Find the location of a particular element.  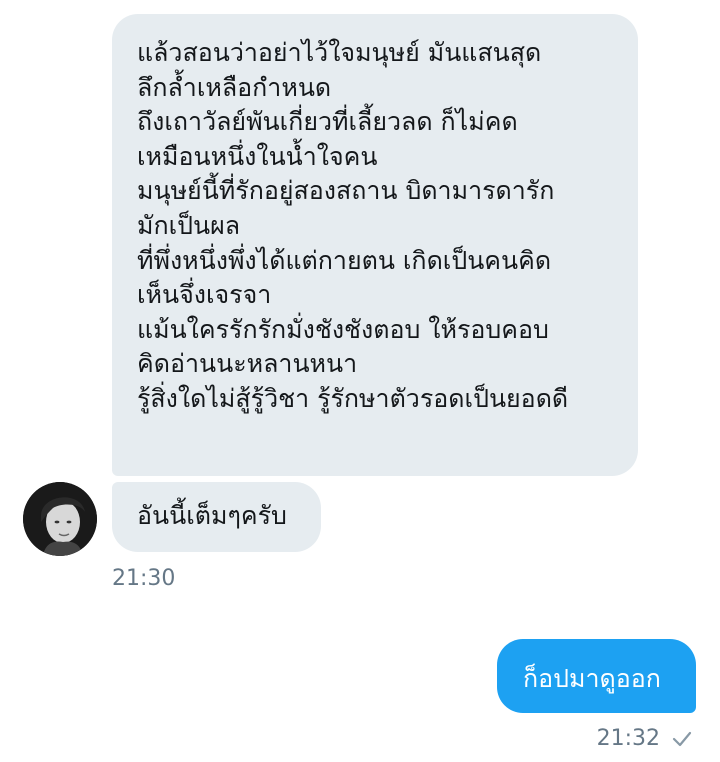

incoming-message-bubble: อันนี้เต็มๆครับ is located at coordinates (216, 517).